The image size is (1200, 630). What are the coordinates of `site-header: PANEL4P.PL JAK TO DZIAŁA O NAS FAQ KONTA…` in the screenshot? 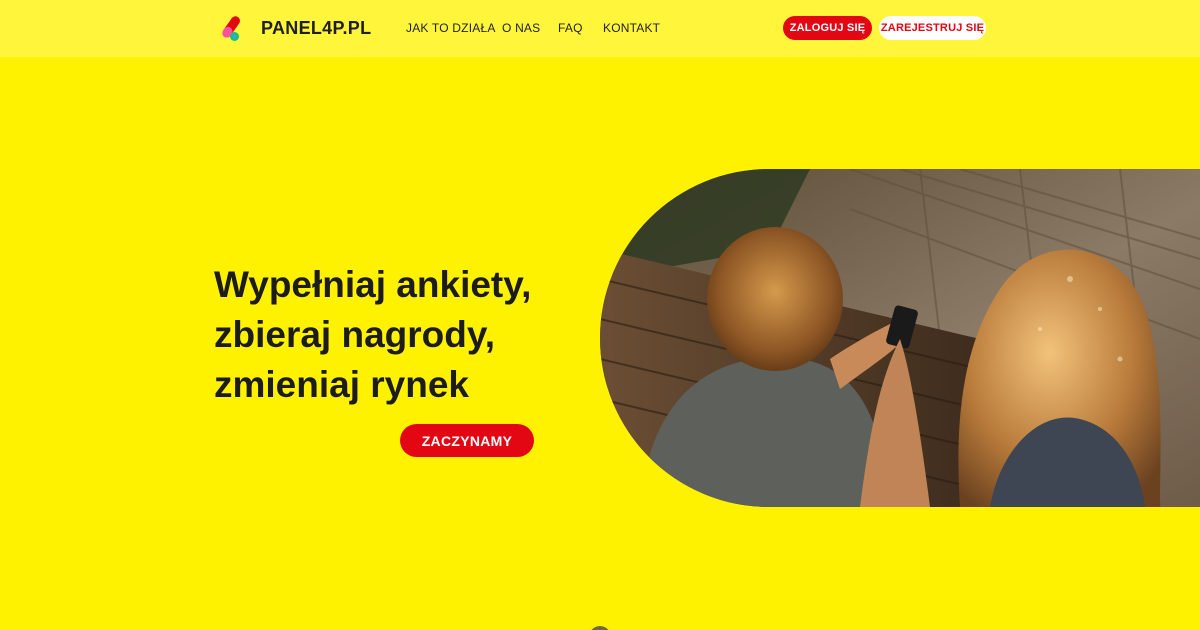 It's located at (600, 28).